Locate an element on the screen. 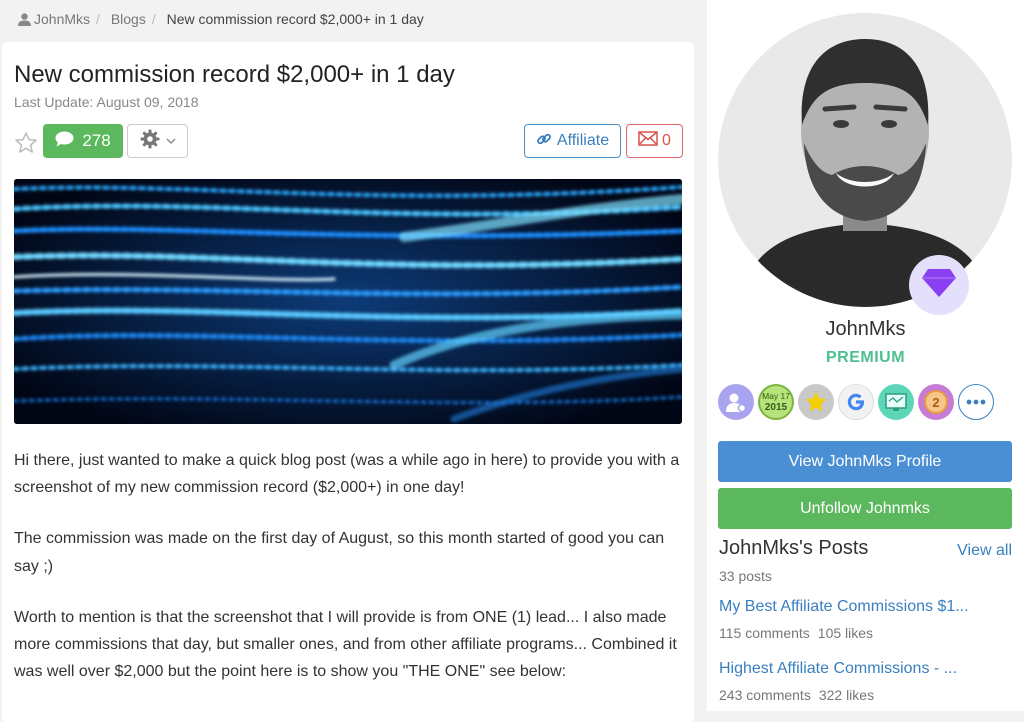 The width and height of the screenshot is (1024, 722). google-icon is located at coordinates (856, 402).